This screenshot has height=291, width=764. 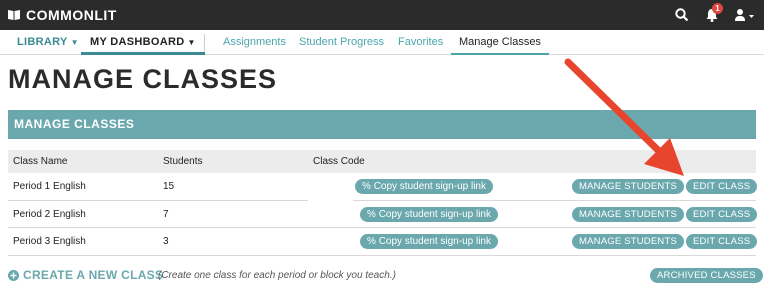 I want to click on notifications-button: 1, so click(x=713, y=13).